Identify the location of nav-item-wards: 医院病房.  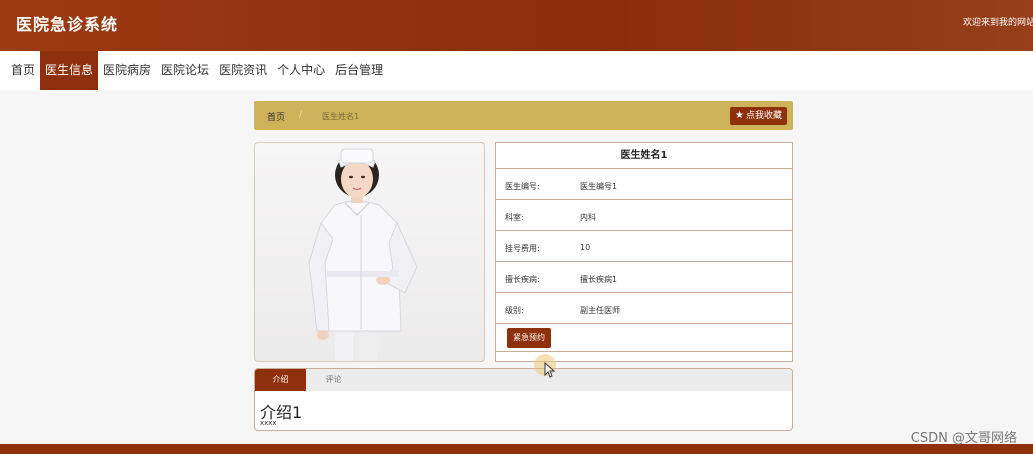
(127, 70).